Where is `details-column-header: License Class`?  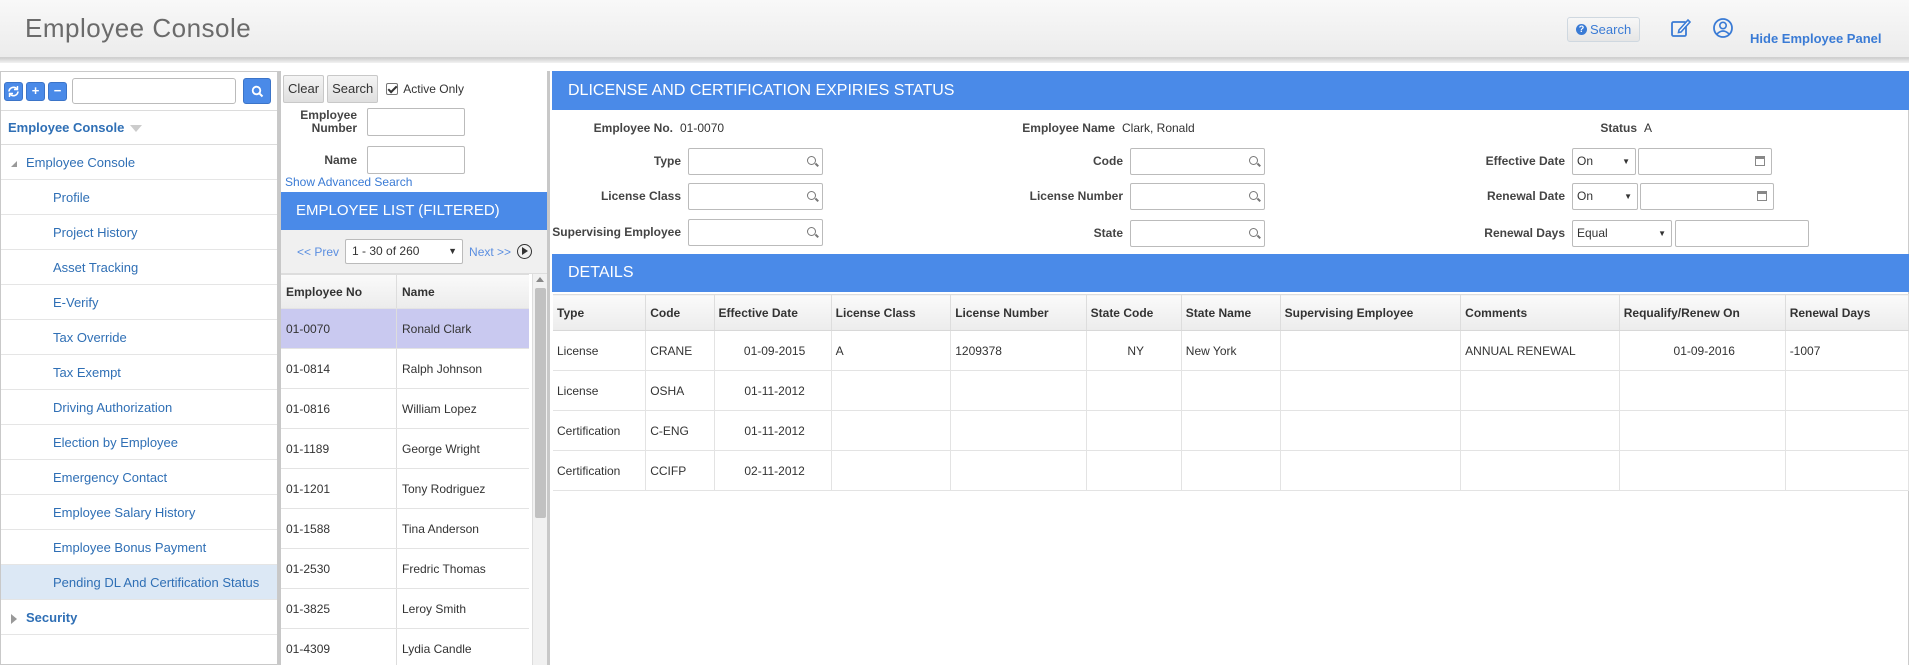 details-column-header: License Class is located at coordinates (891, 312).